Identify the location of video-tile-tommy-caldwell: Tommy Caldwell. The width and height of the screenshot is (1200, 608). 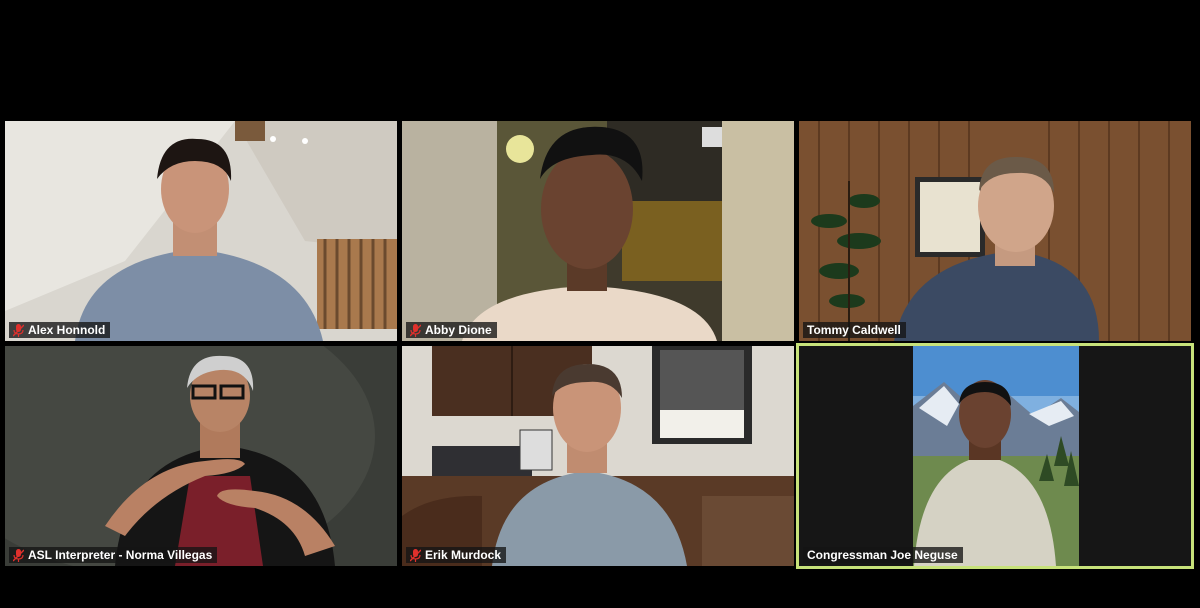
(995, 231).